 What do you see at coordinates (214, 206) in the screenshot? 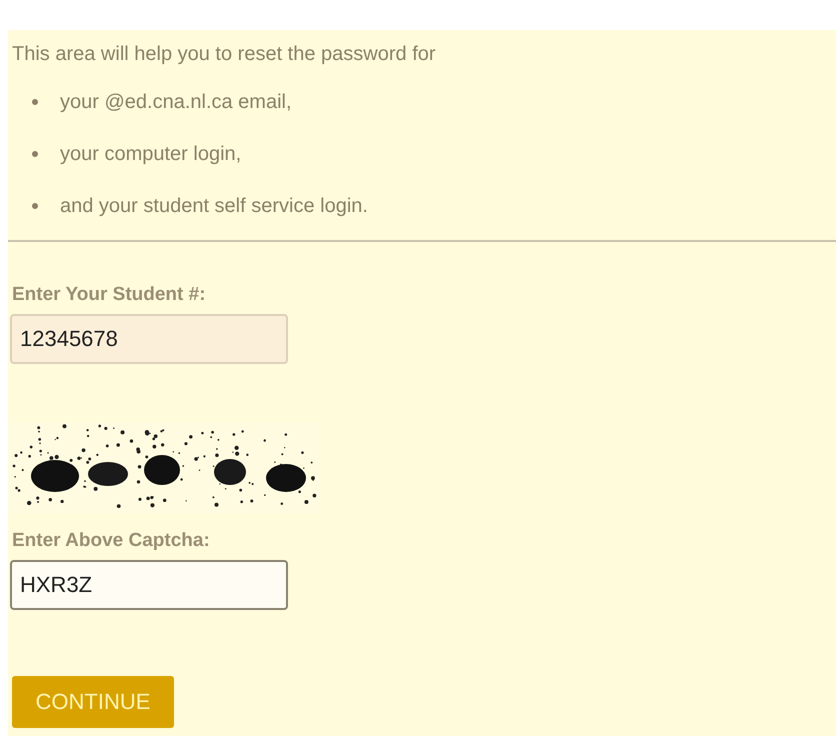
I see `bullet-text: and your student self service login.` at bounding box center [214, 206].